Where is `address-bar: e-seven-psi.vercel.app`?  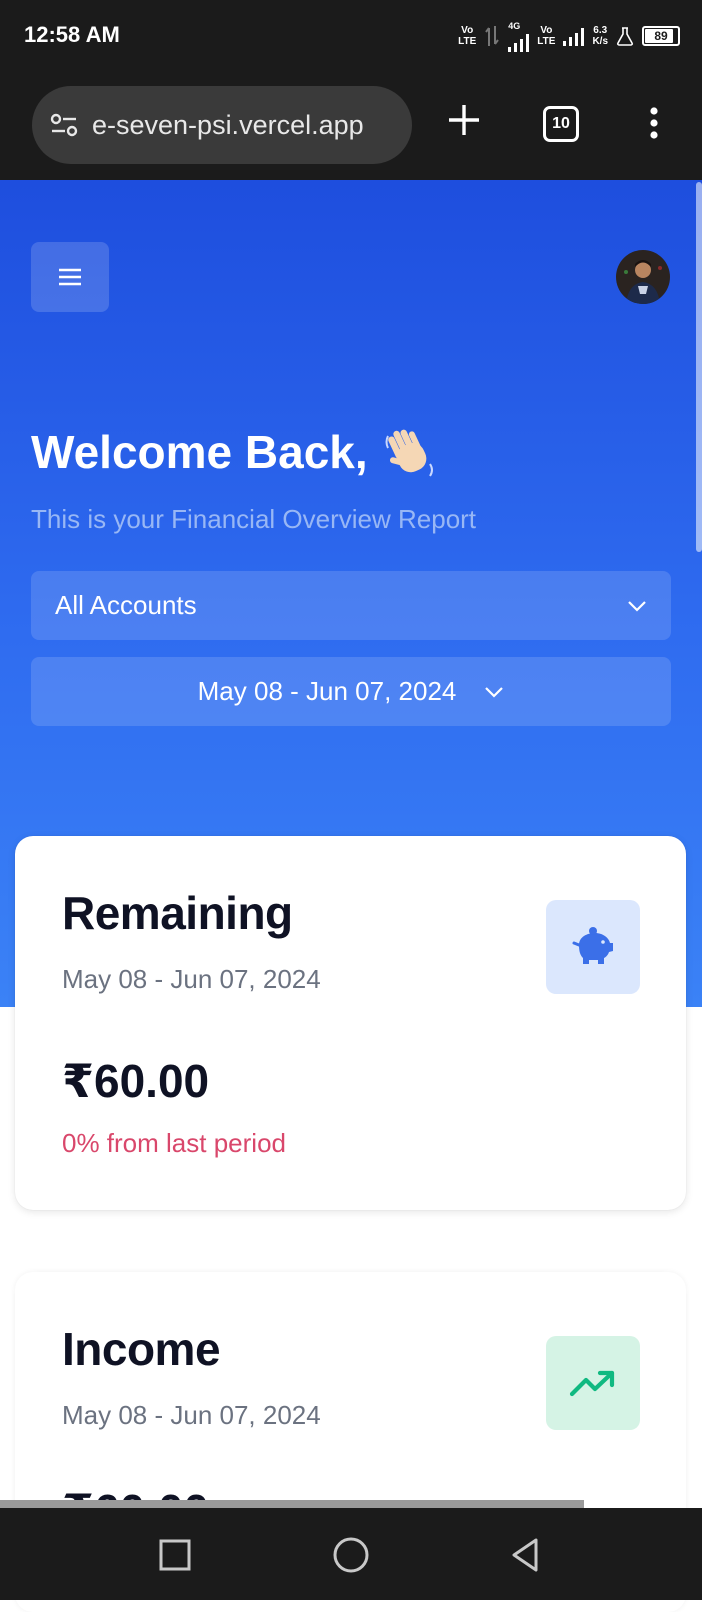
address-bar: e-seven-psi.vercel.app is located at coordinates (222, 125).